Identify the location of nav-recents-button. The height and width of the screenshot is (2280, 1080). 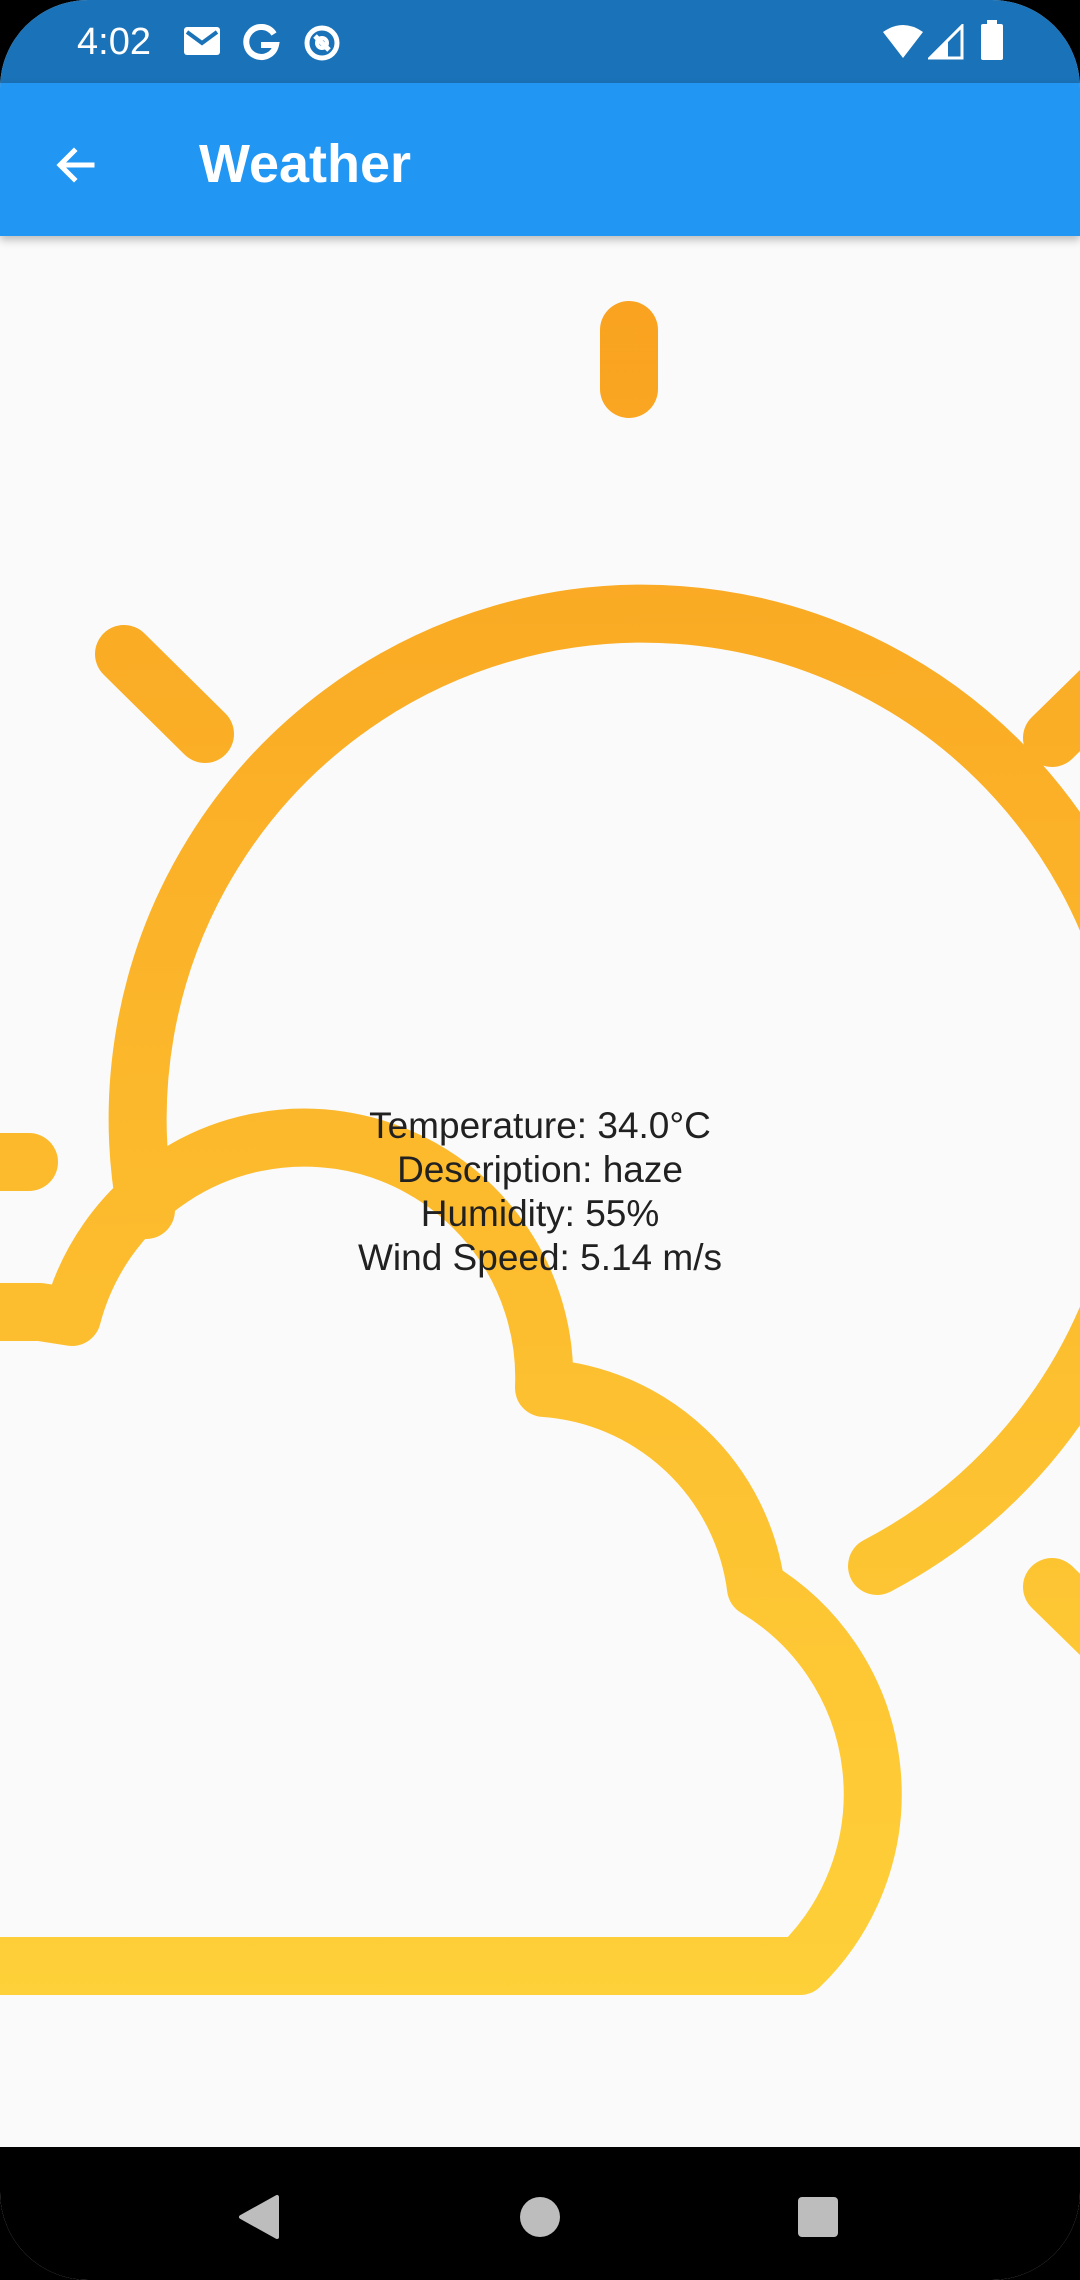
(818, 2217).